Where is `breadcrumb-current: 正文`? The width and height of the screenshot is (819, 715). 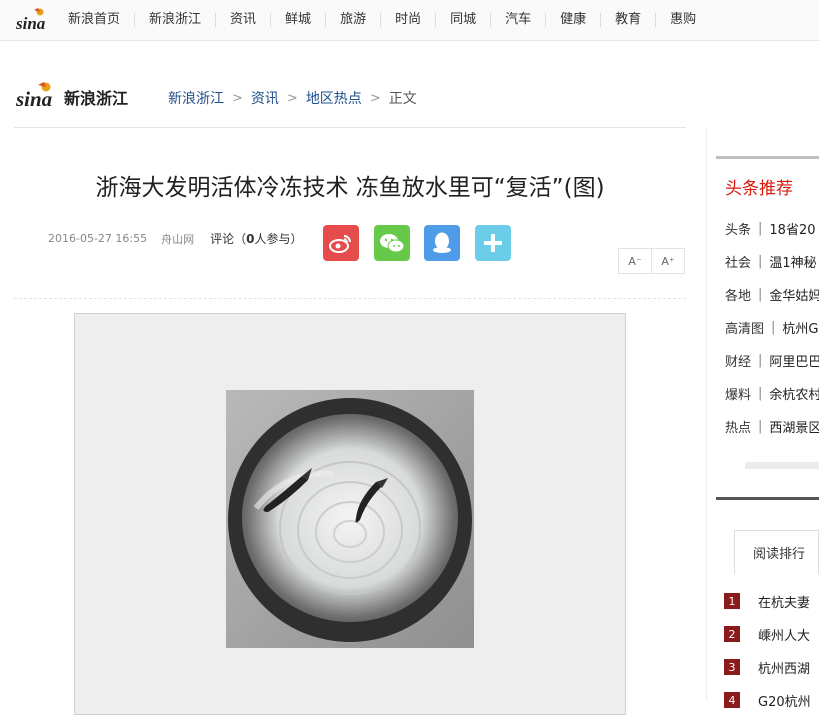
breadcrumb-current: 正文 is located at coordinates (402, 99).